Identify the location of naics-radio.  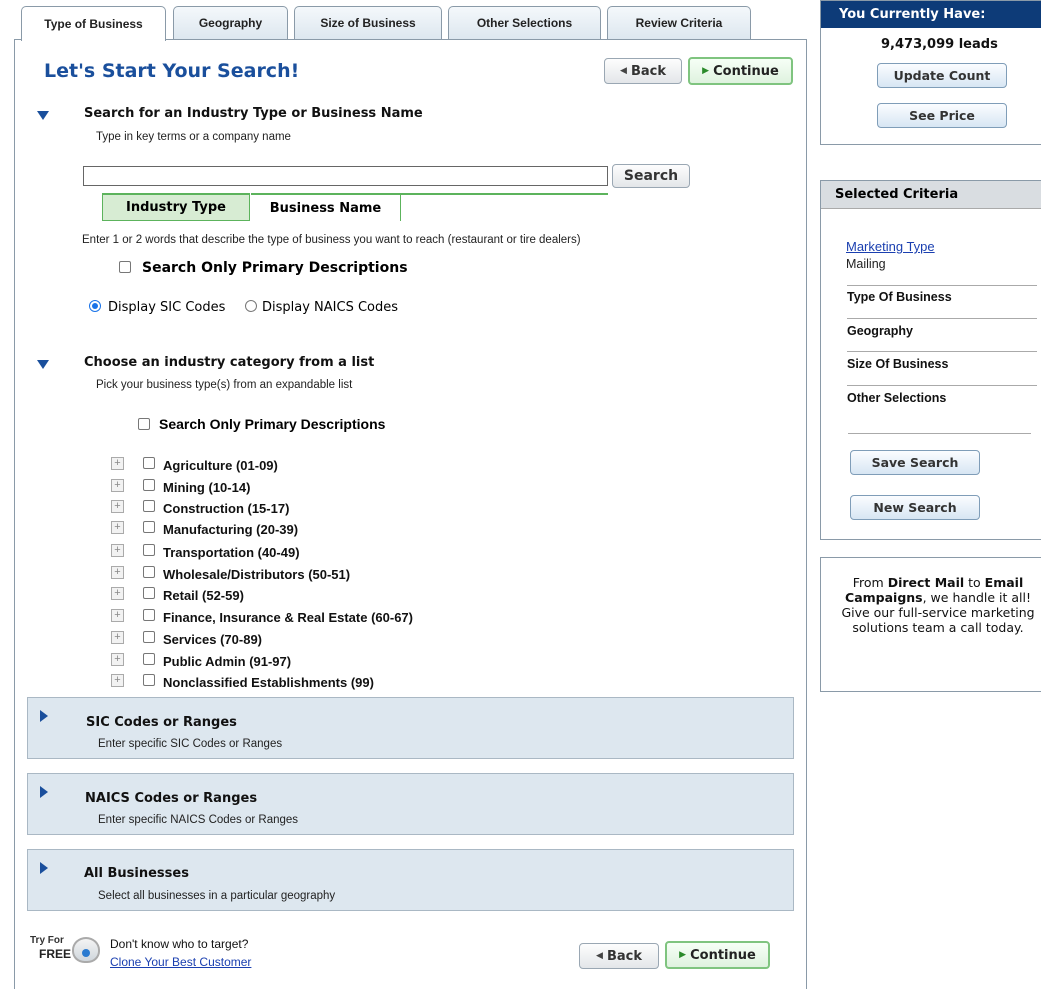
(251, 306).